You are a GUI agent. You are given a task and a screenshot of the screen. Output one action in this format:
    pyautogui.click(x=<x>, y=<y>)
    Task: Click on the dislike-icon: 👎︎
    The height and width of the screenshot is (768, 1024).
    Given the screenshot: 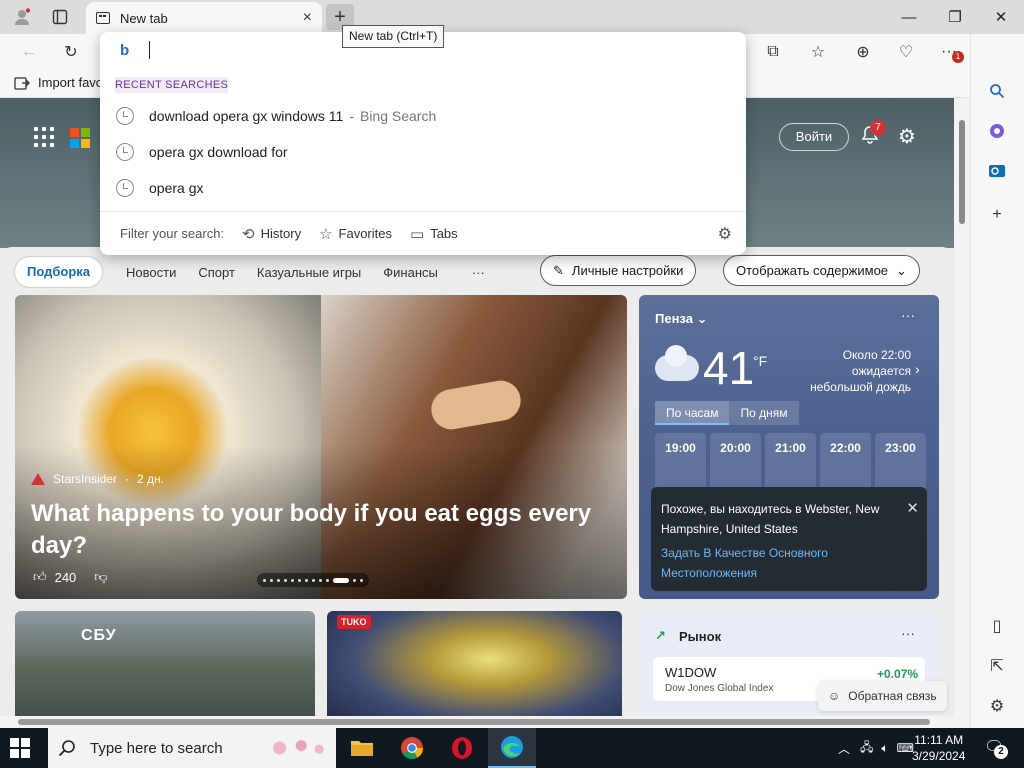 What is the action you would take?
    pyautogui.click(x=100, y=577)
    